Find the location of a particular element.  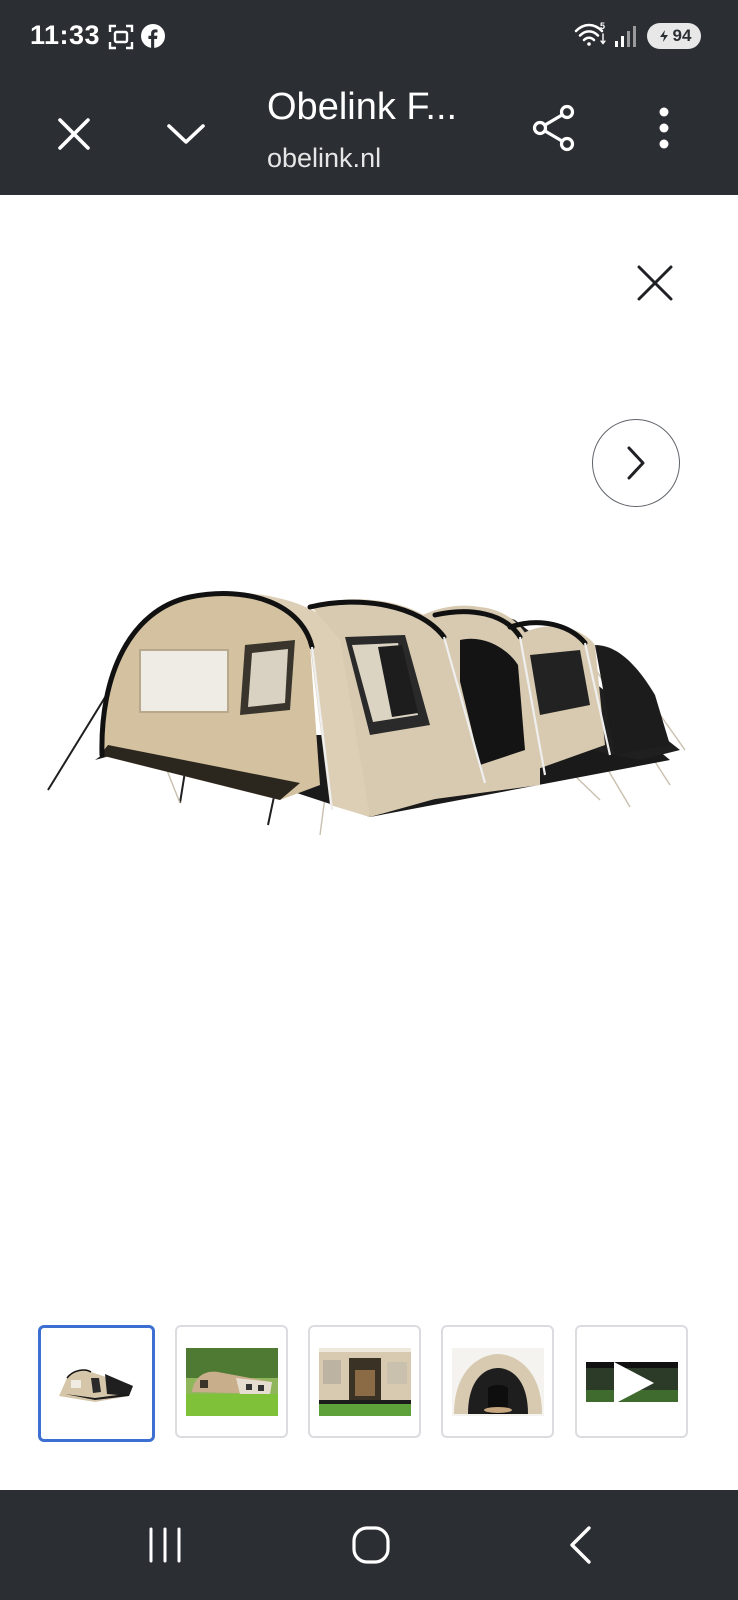

more-vert-icon is located at coordinates (664, 128).